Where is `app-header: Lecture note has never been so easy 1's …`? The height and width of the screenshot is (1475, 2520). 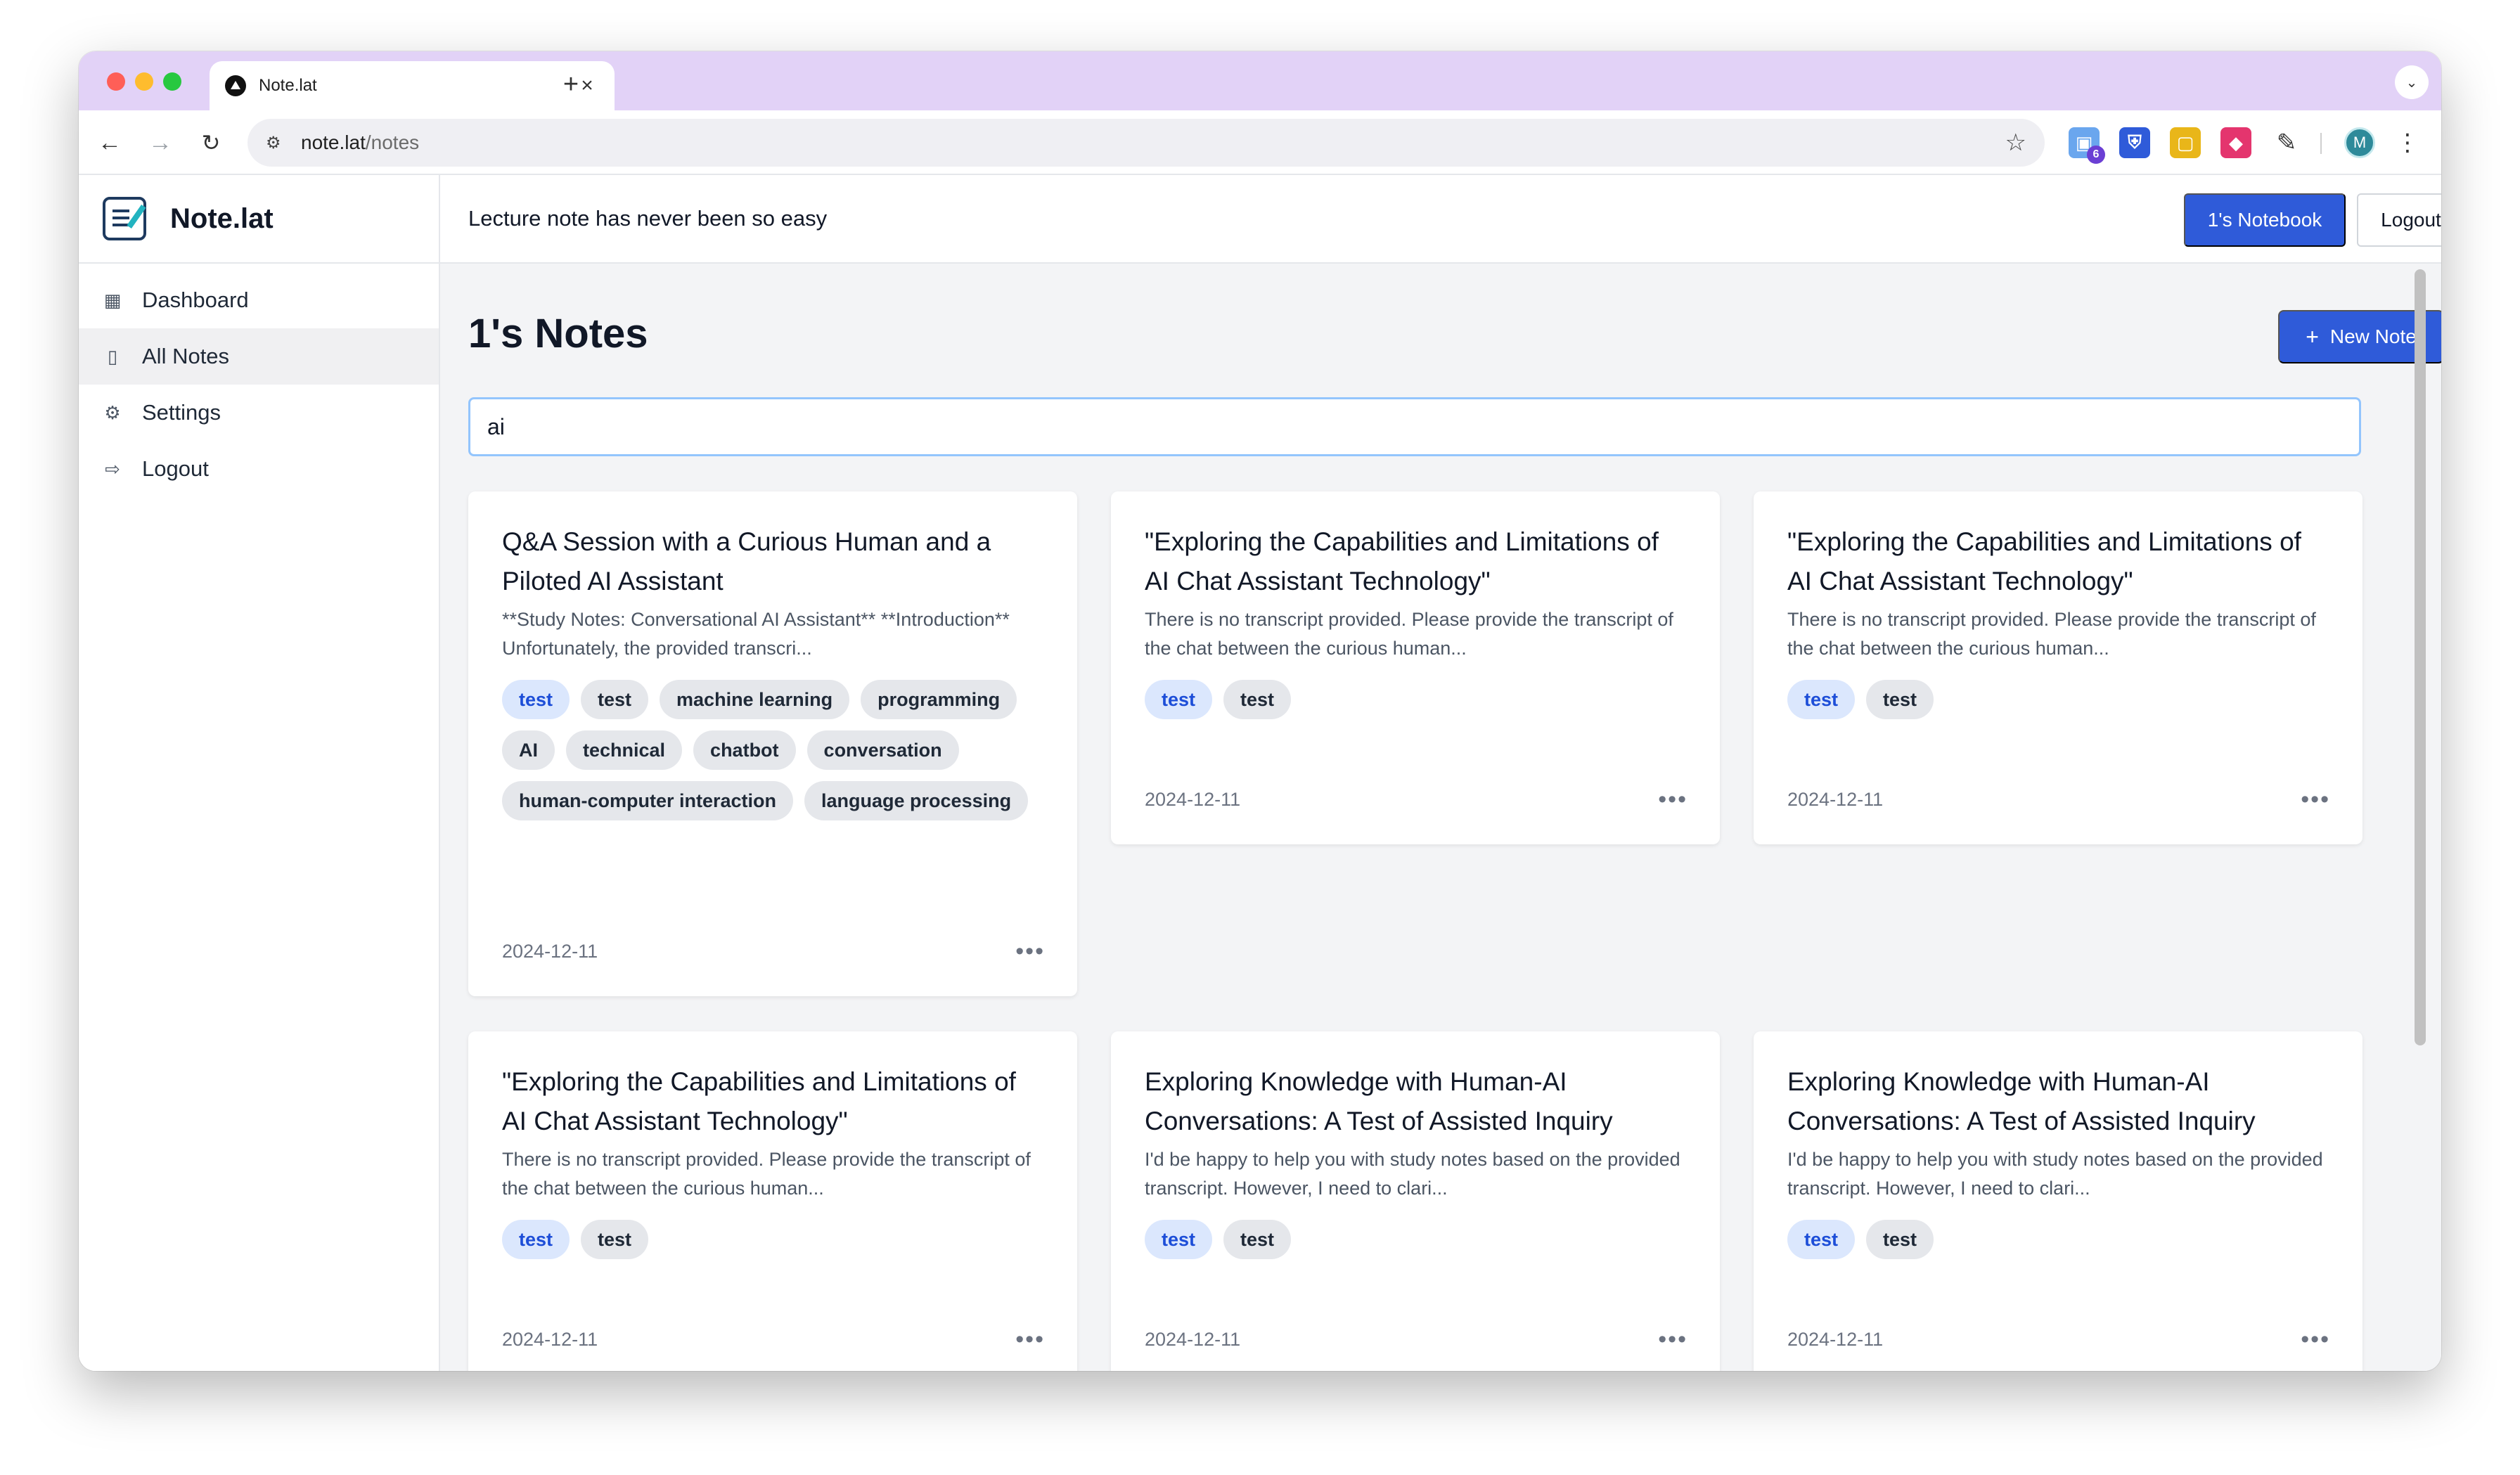
app-header: Lecture note has never been so easy 1's … is located at coordinates (1440, 219).